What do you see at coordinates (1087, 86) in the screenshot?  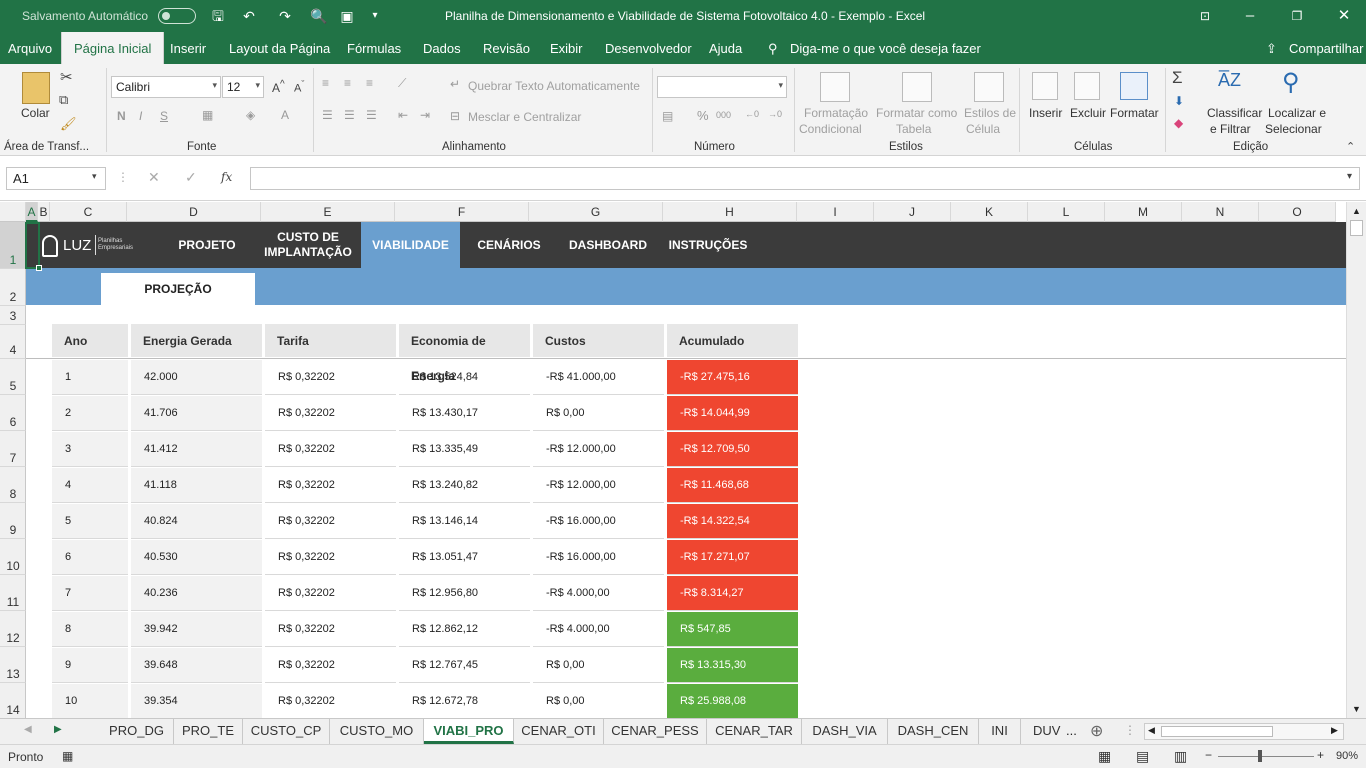 I see `delete-cells-icon` at bounding box center [1087, 86].